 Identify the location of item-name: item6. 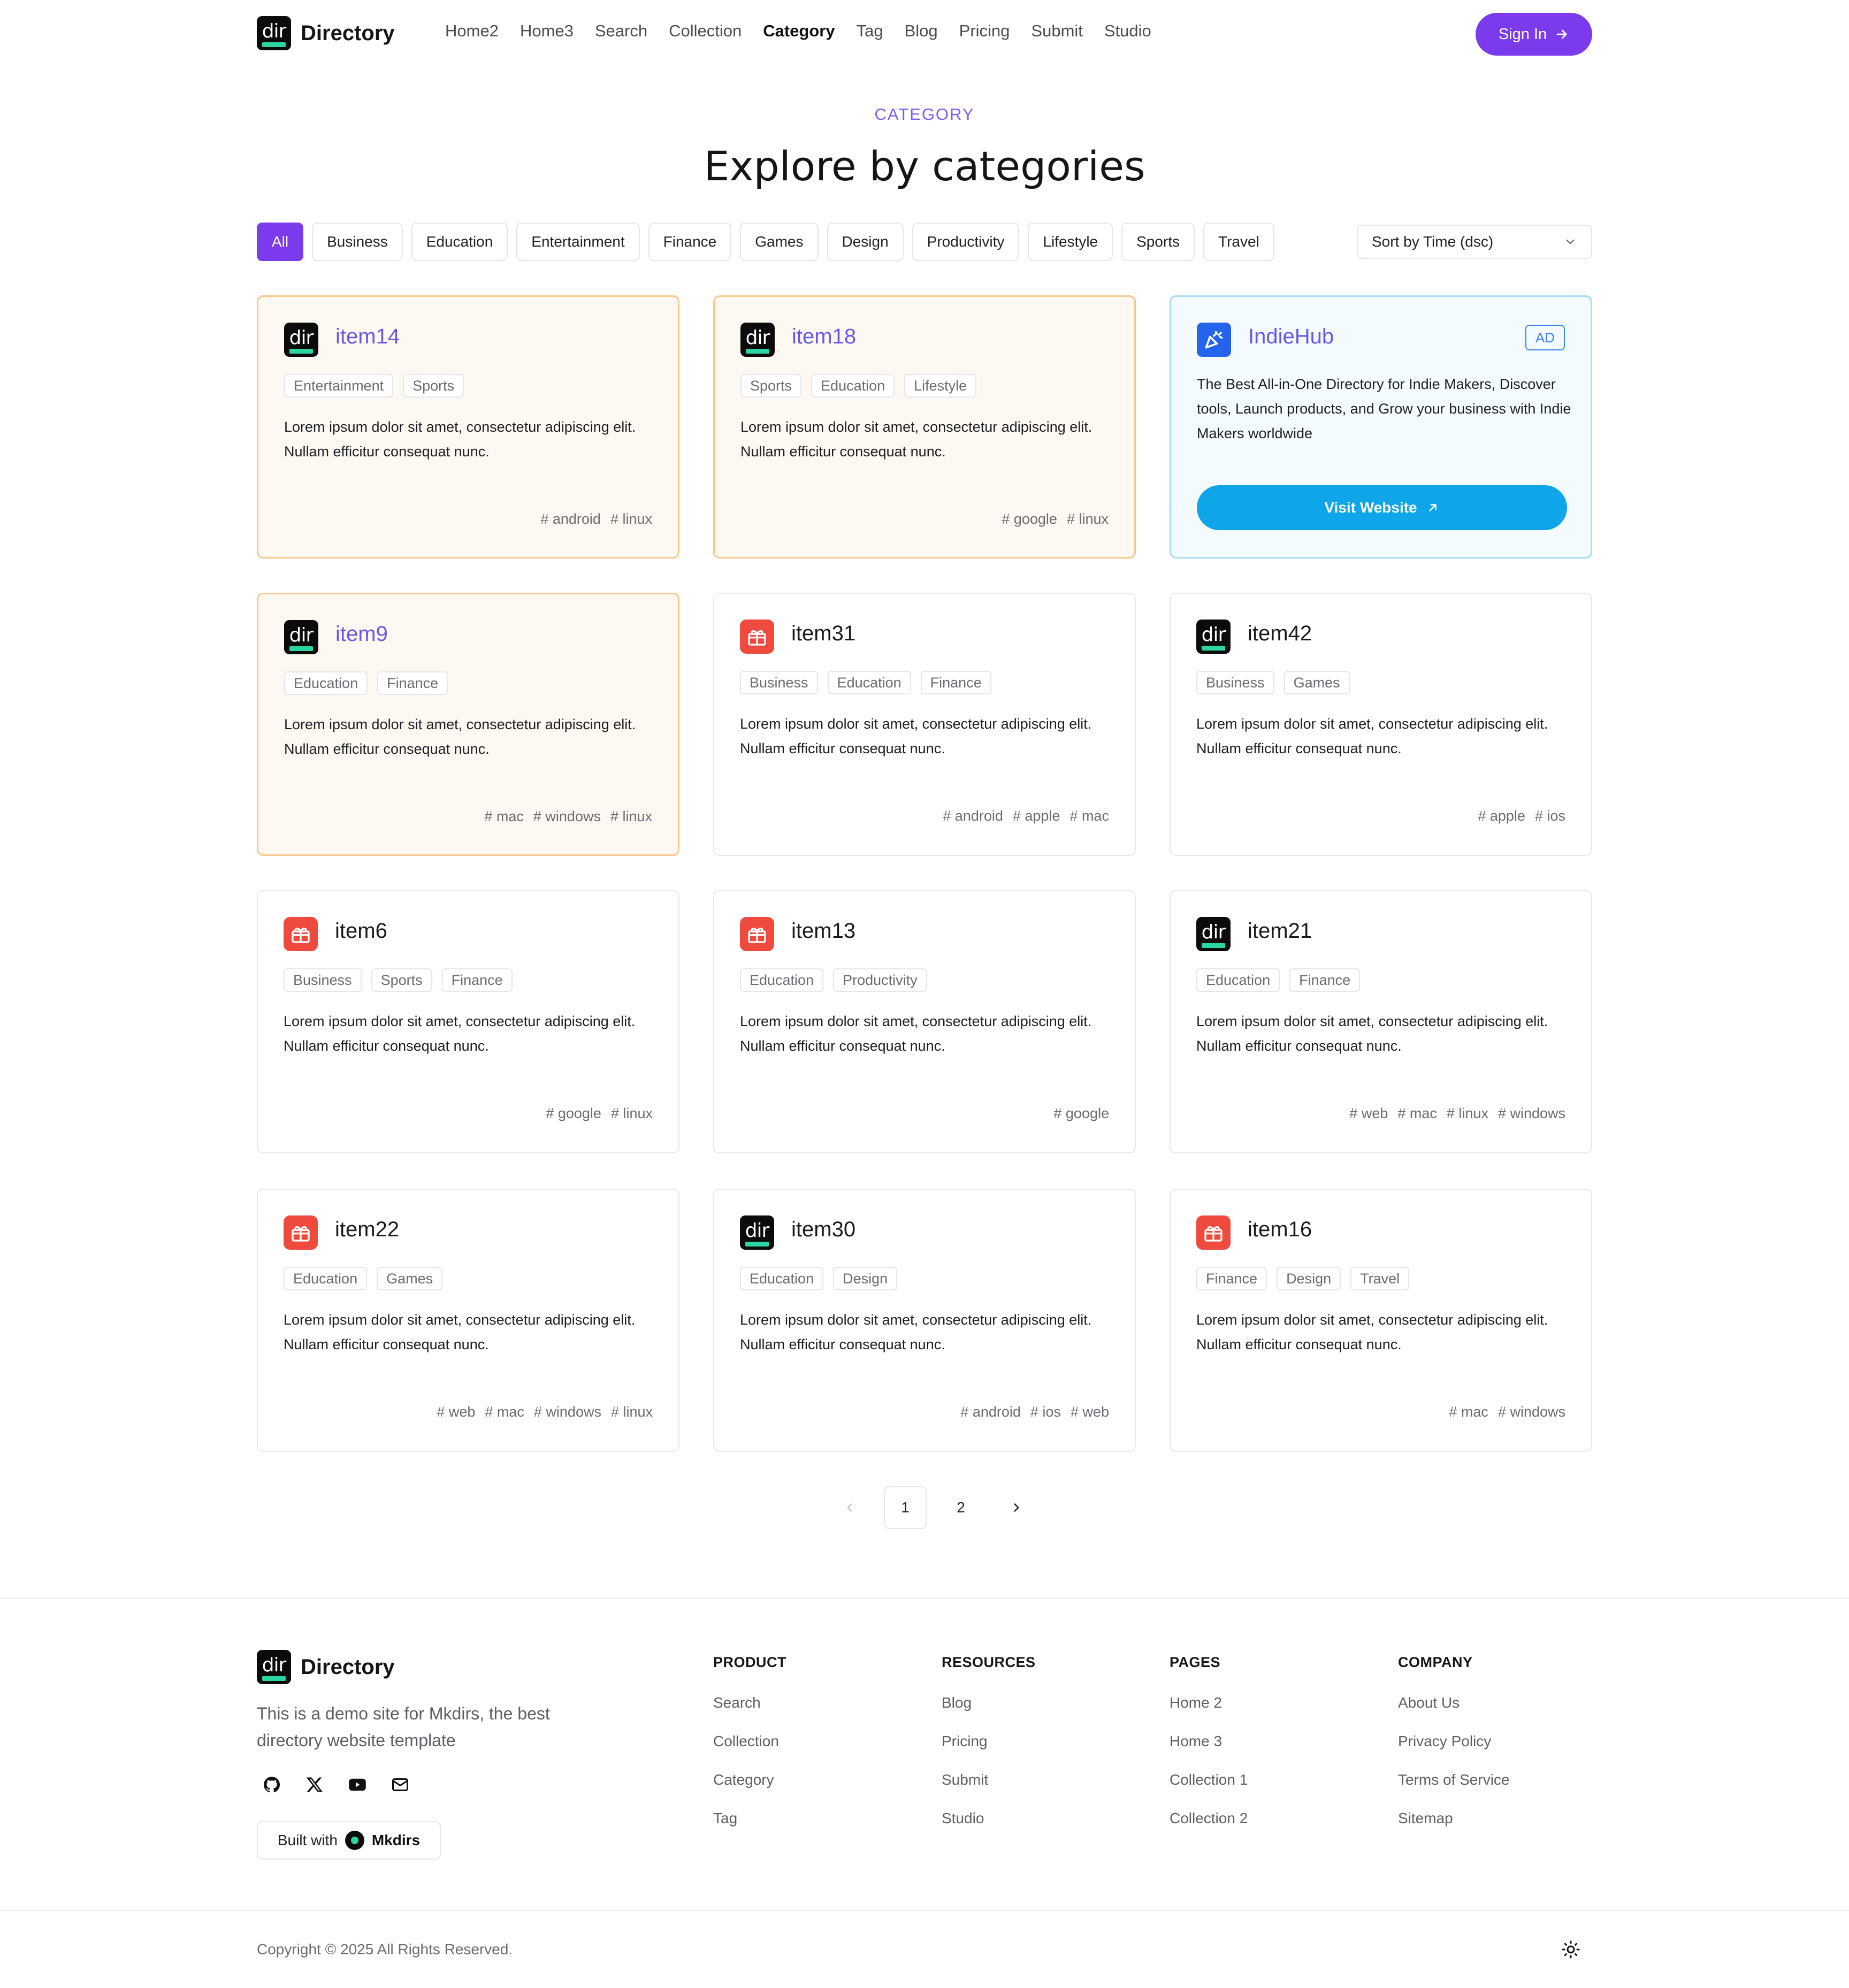
(361, 931).